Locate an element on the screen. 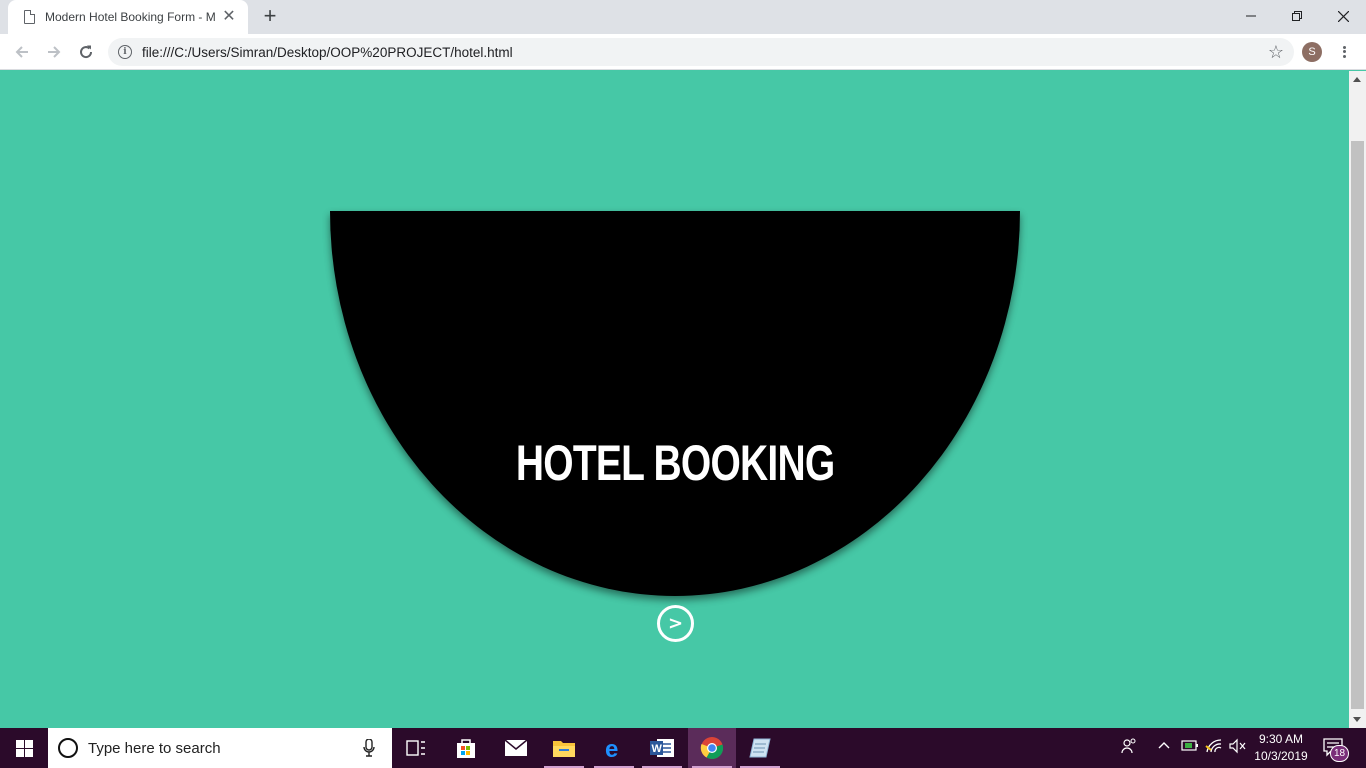  people-icon is located at coordinates (1129, 747).